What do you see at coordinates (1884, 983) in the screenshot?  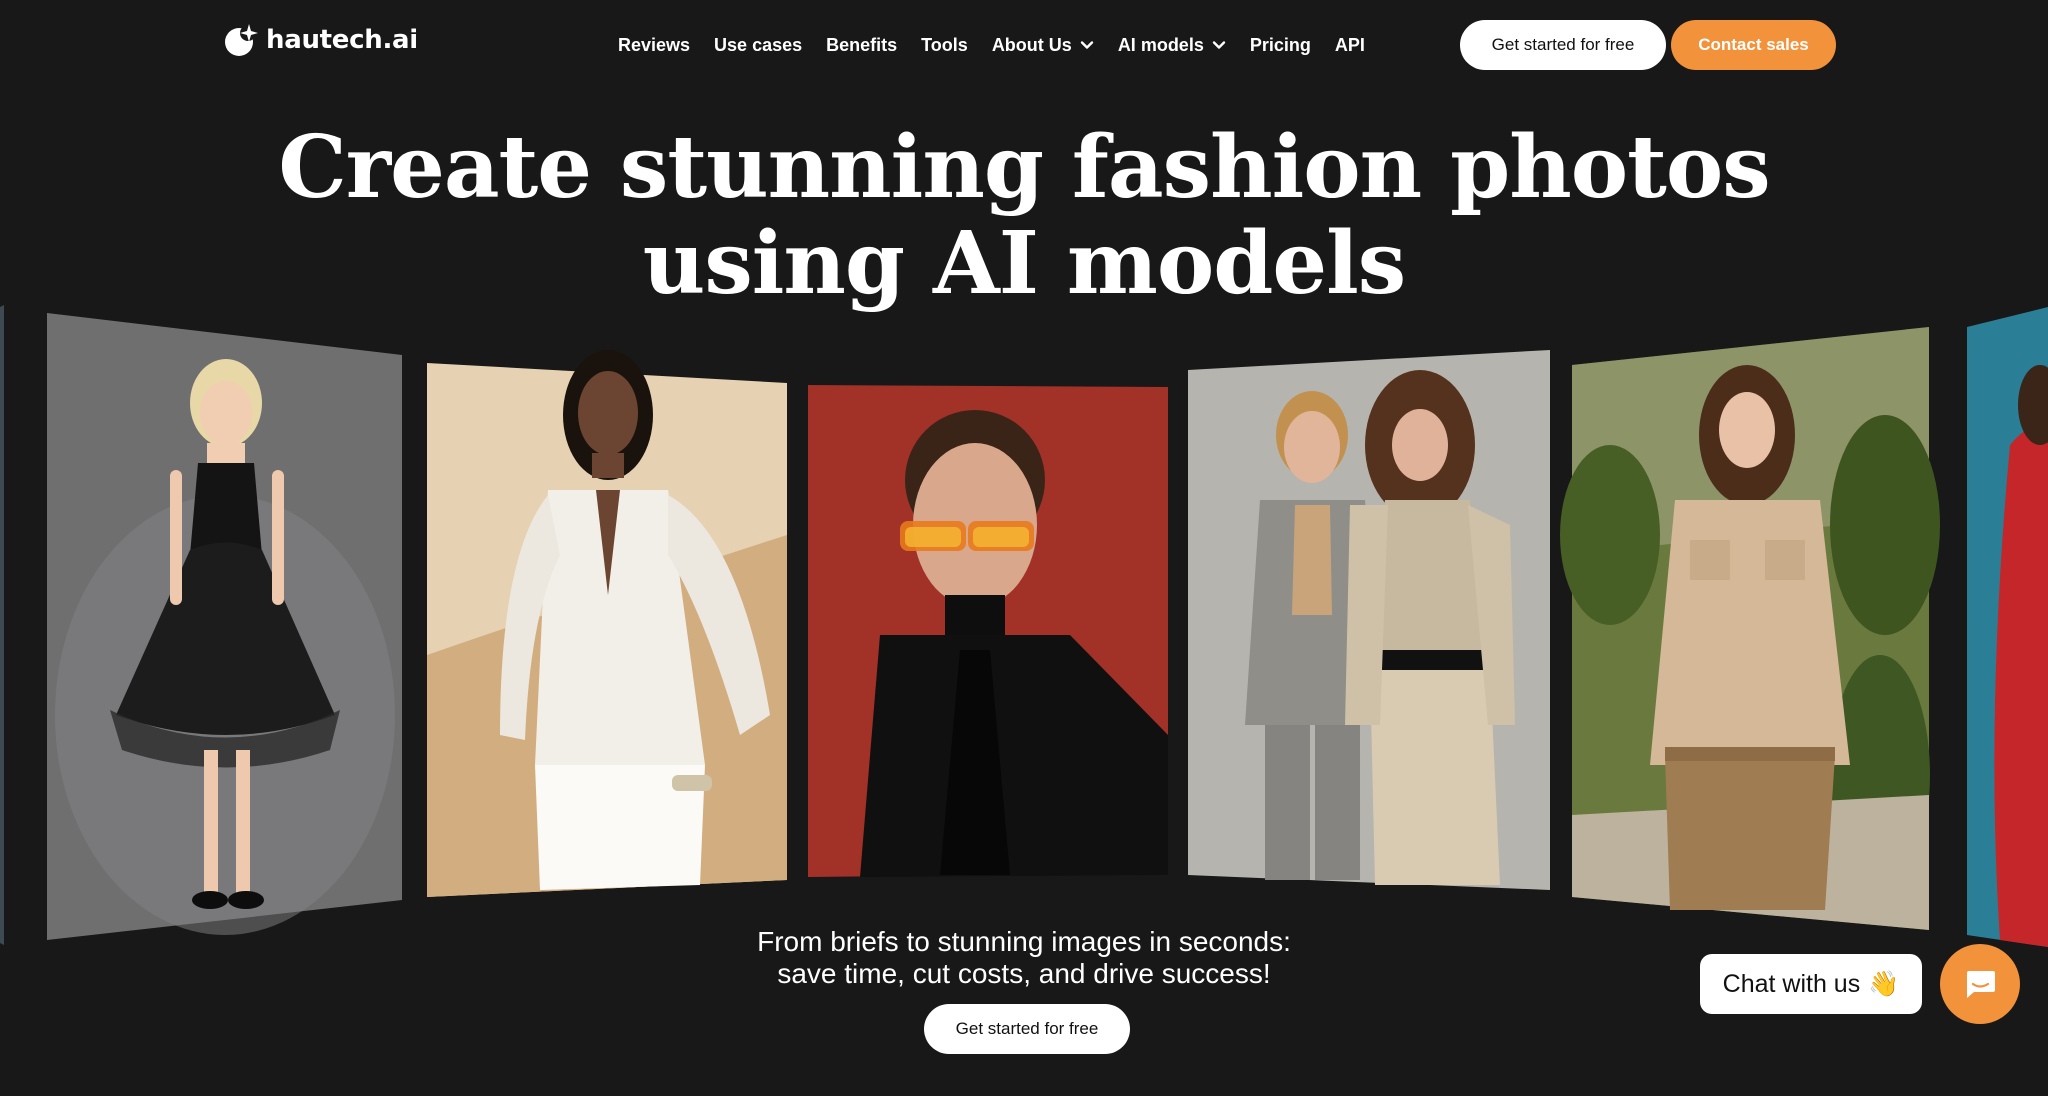 I see `waving-hand-icon: 👋` at bounding box center [1884, 983].